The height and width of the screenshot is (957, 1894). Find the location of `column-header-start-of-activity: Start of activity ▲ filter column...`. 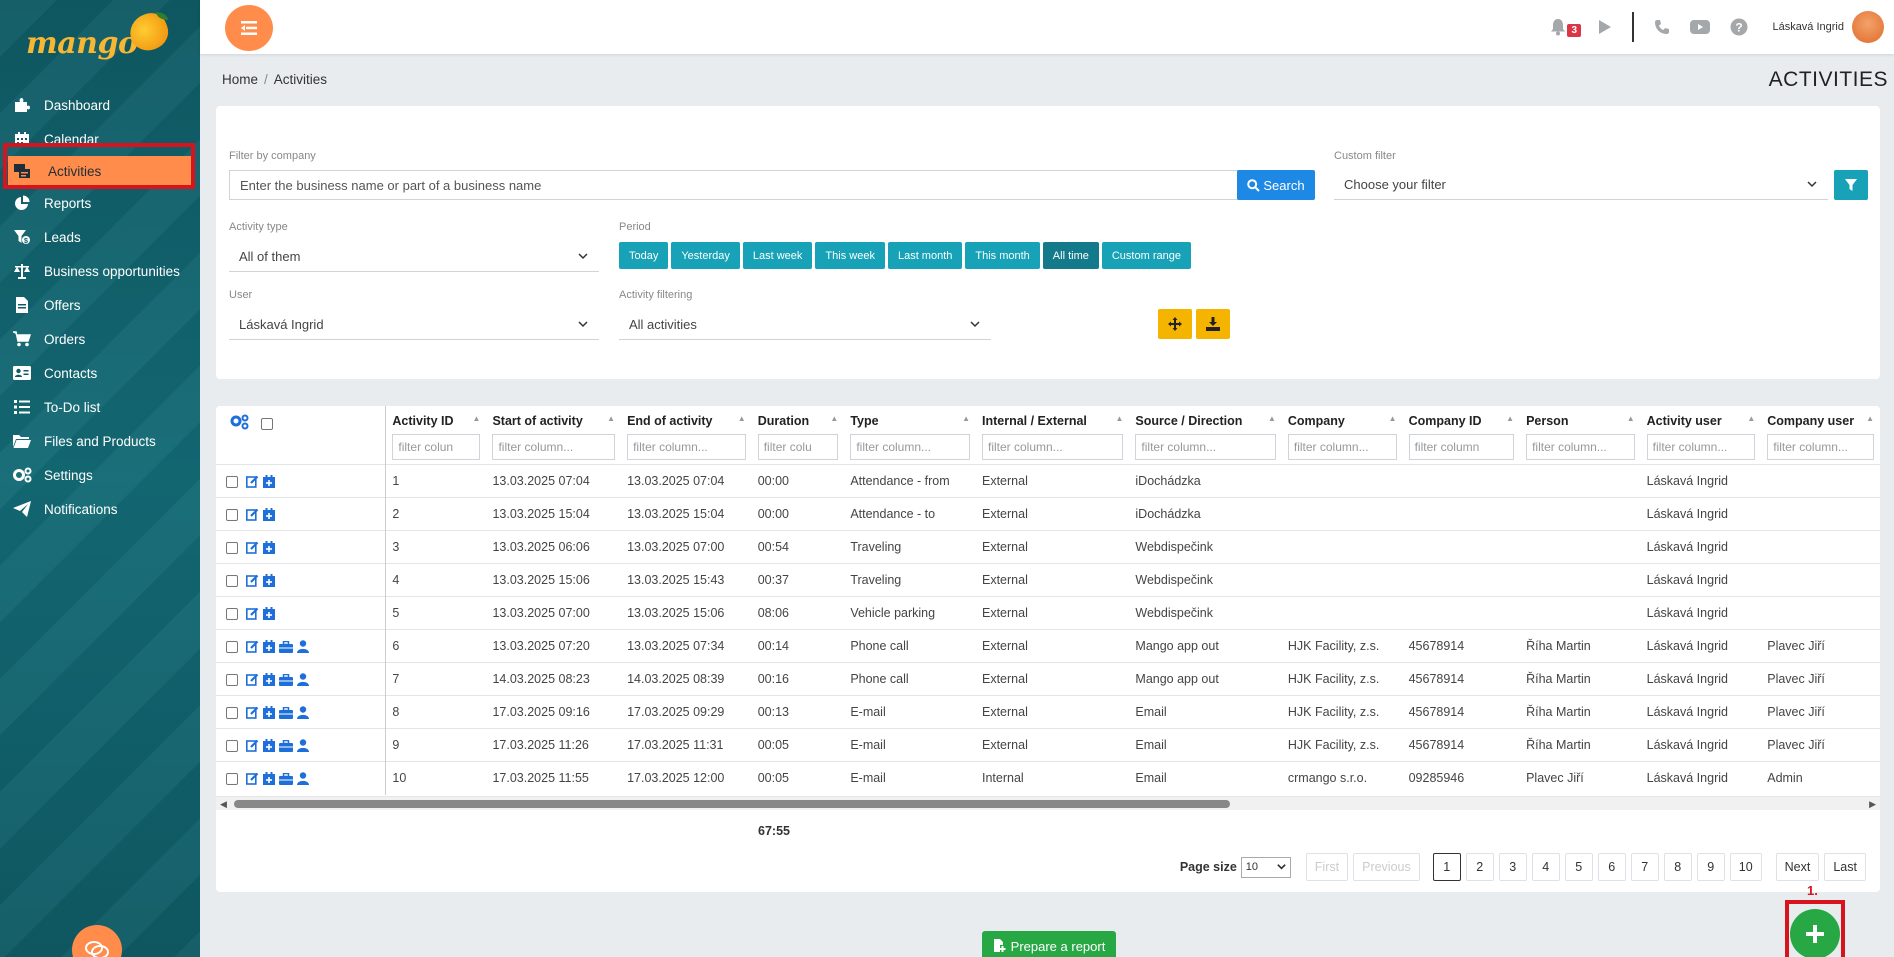

column-header-start-of-activity: Start of activity ▲ filter column... is located at coordinates (553, 435).